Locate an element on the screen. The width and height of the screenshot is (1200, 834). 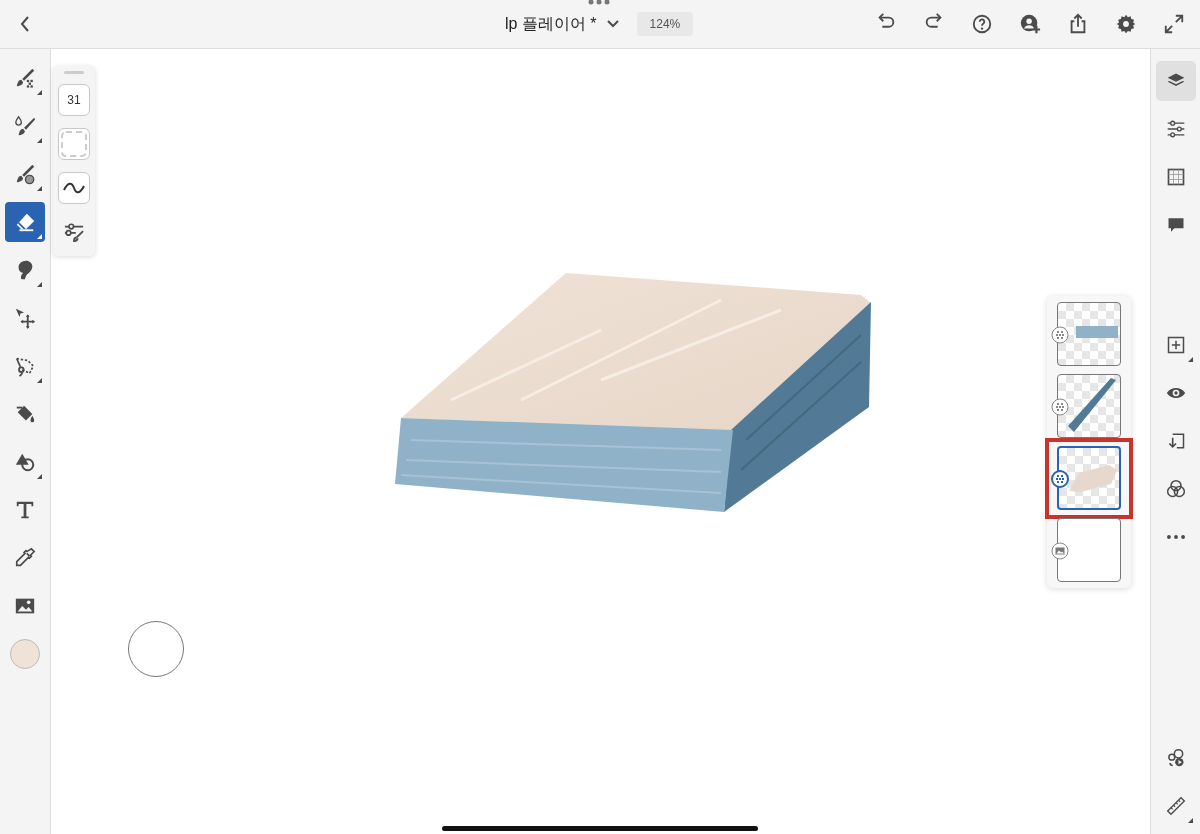
more-icon is located at coordinates (1175, 537).